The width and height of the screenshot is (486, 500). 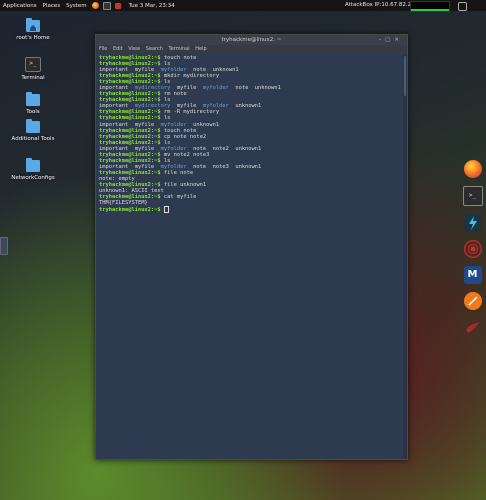 I want to click on text-cursor, so click(x=166, y=210).